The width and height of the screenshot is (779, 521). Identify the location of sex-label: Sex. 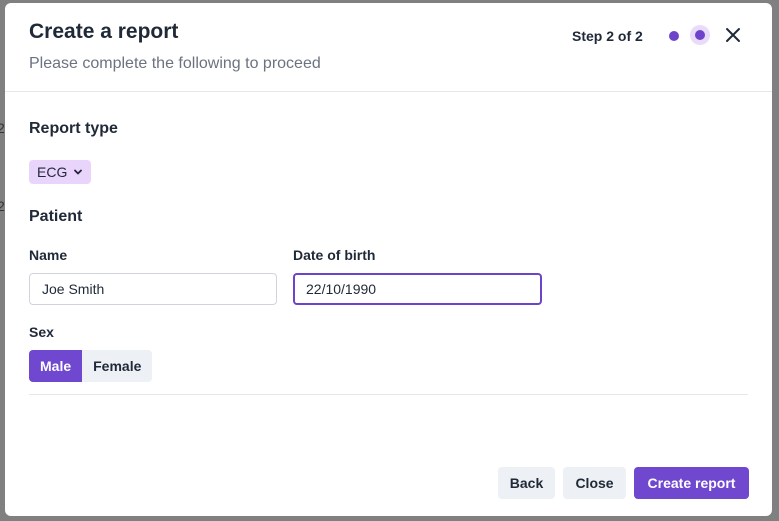
(41, 332).